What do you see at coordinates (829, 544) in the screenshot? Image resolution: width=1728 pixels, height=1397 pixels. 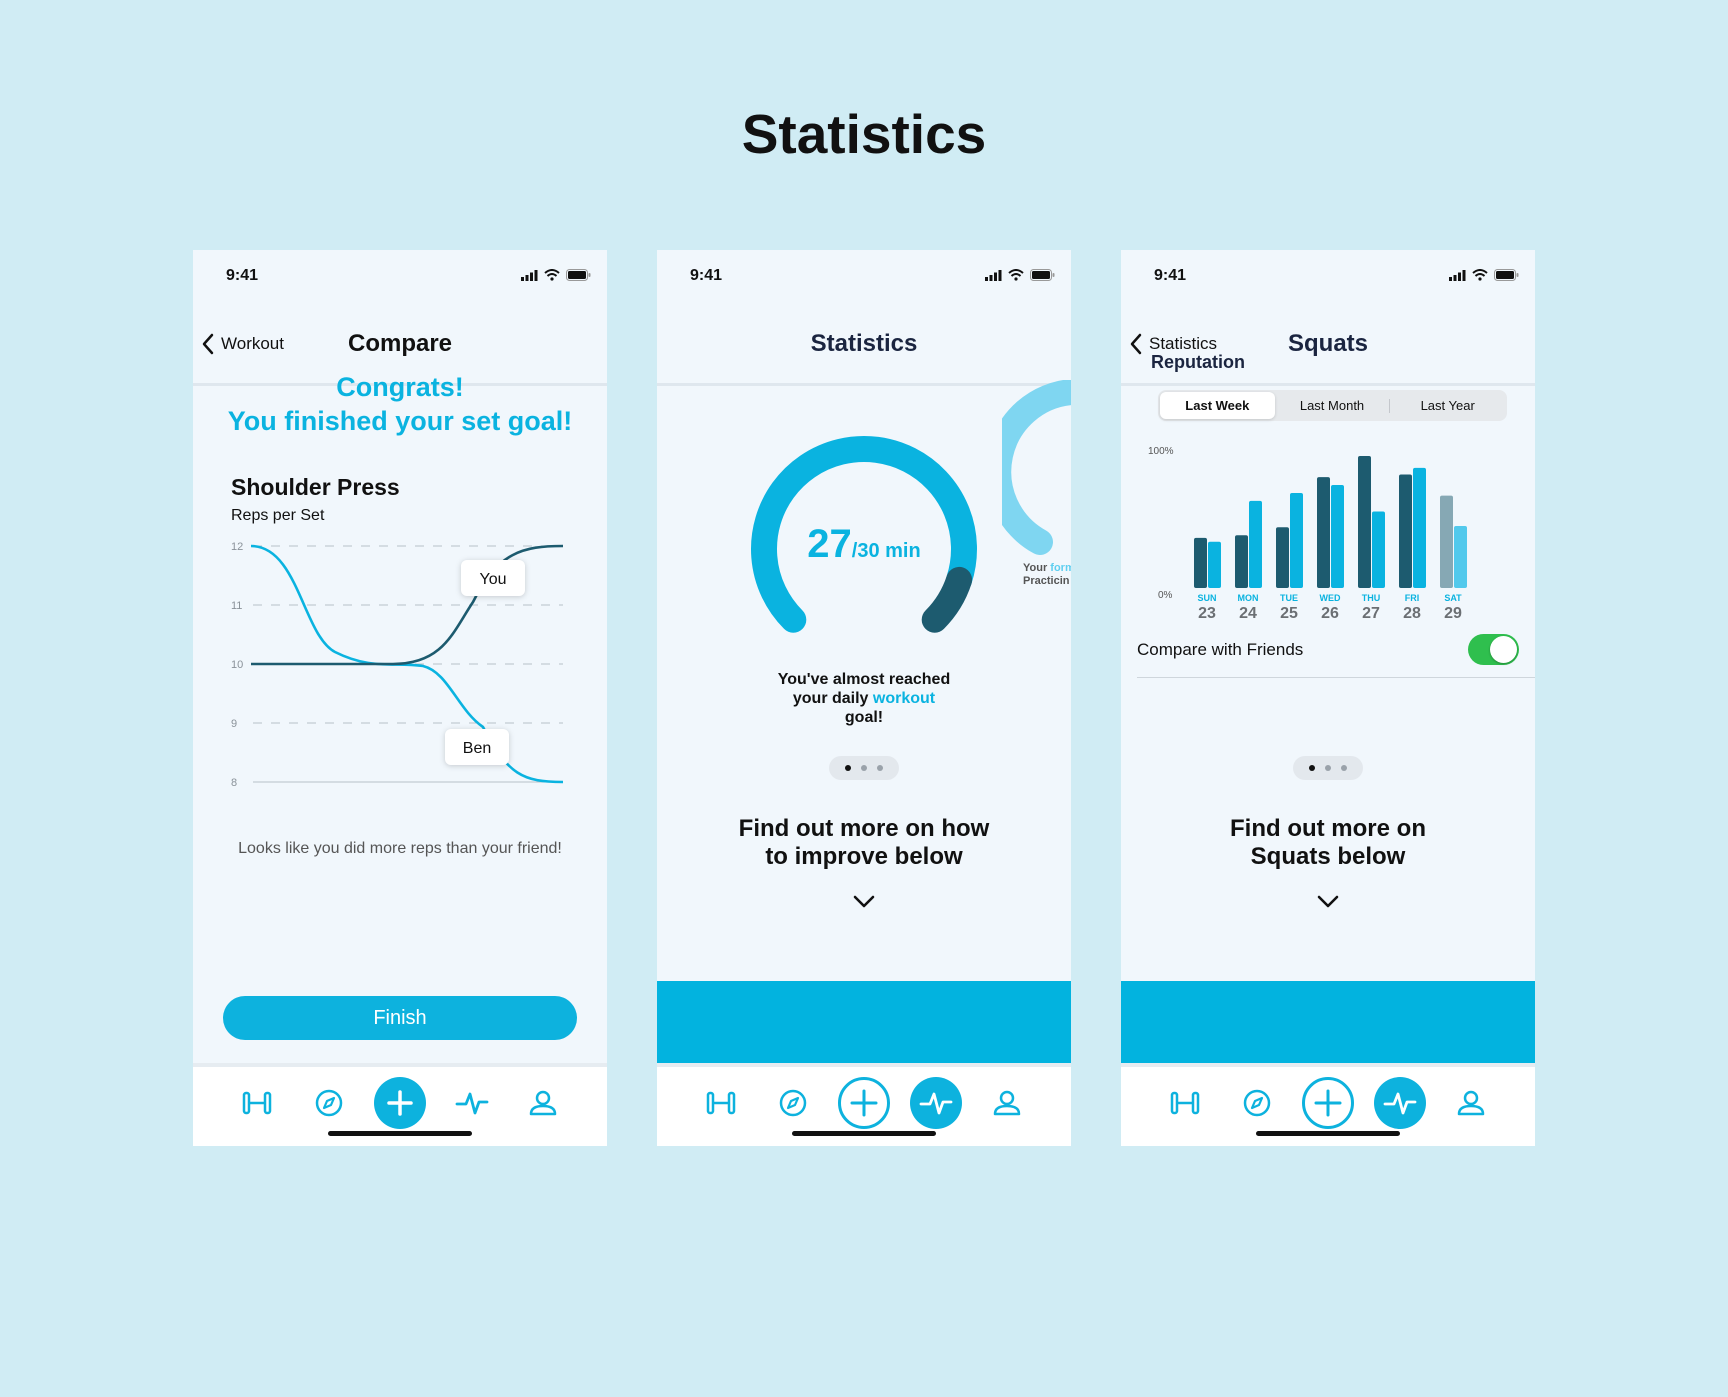 I see `gauge-value: 27` at bounding box center [829, 544].